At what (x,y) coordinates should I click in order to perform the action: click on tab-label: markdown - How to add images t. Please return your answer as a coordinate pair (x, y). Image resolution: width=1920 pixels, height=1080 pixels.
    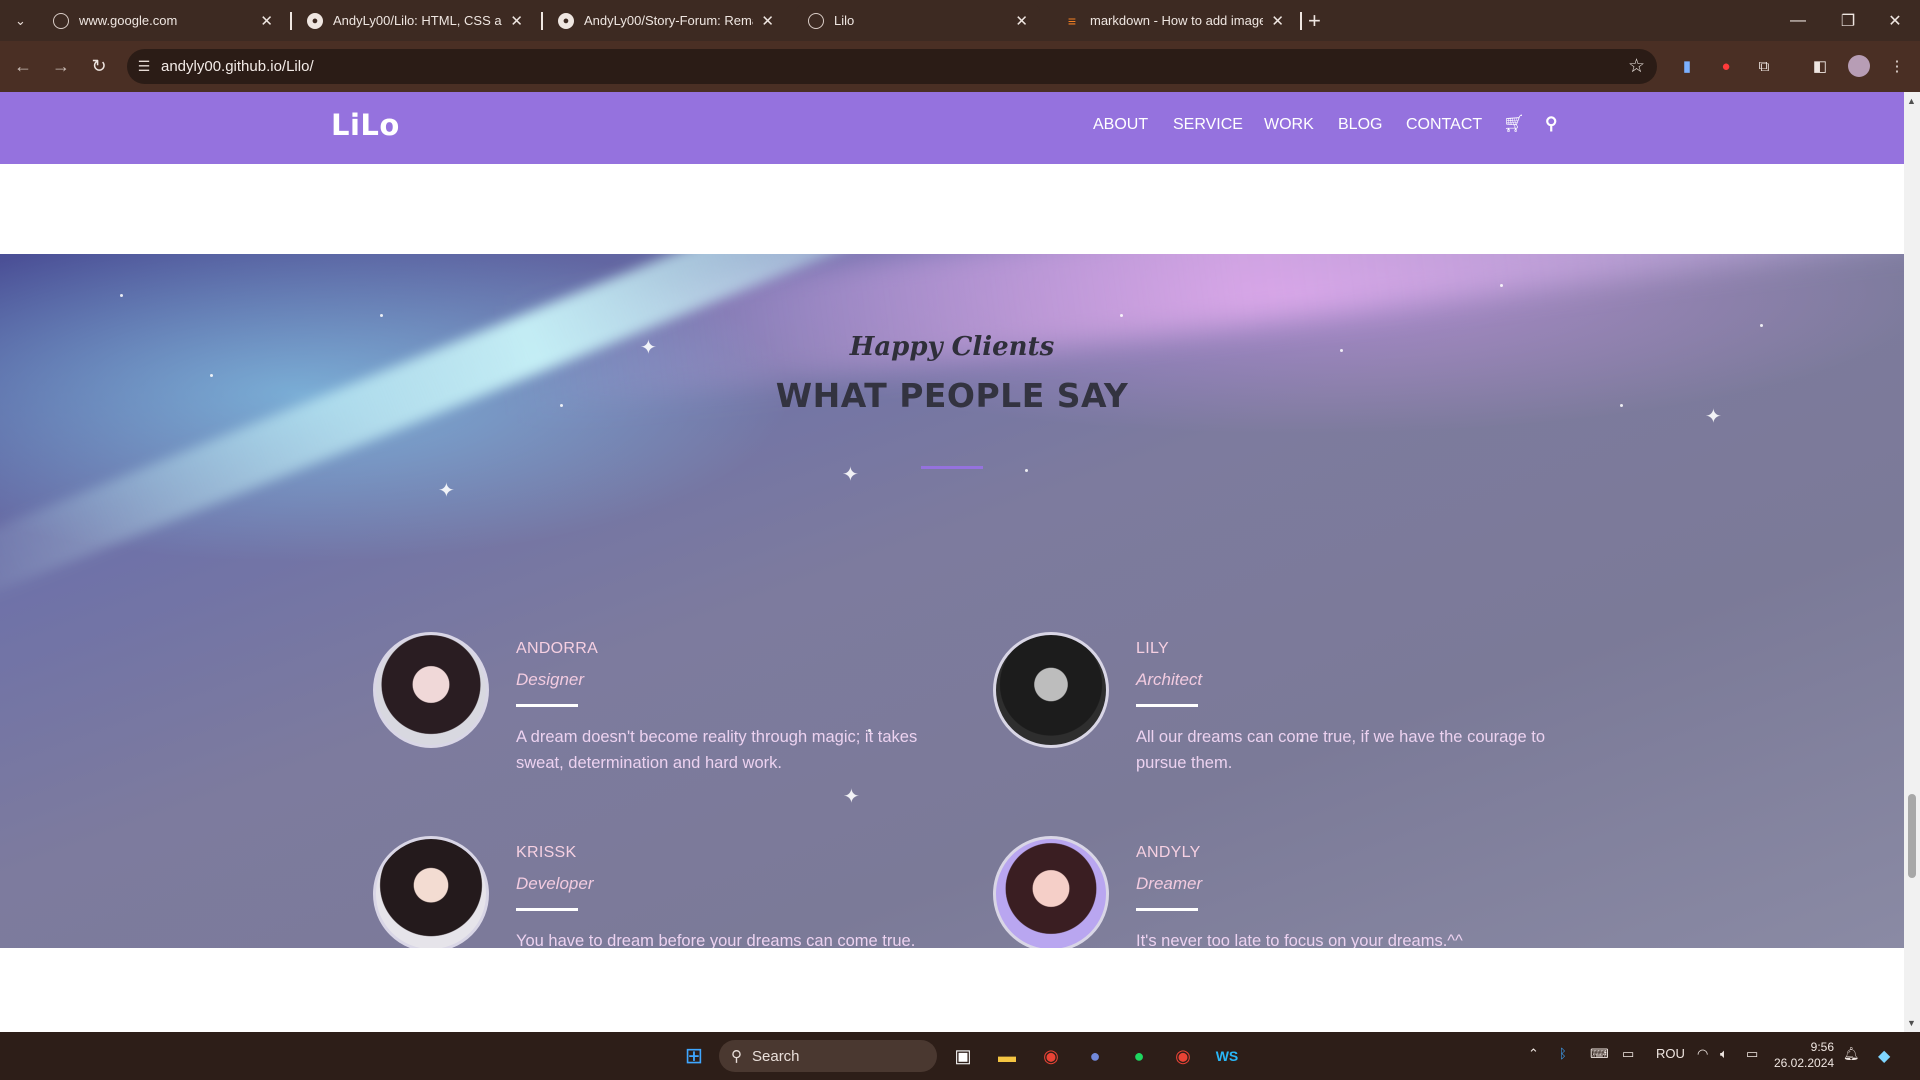
    Looking at the image, I should click on (1177, 20).